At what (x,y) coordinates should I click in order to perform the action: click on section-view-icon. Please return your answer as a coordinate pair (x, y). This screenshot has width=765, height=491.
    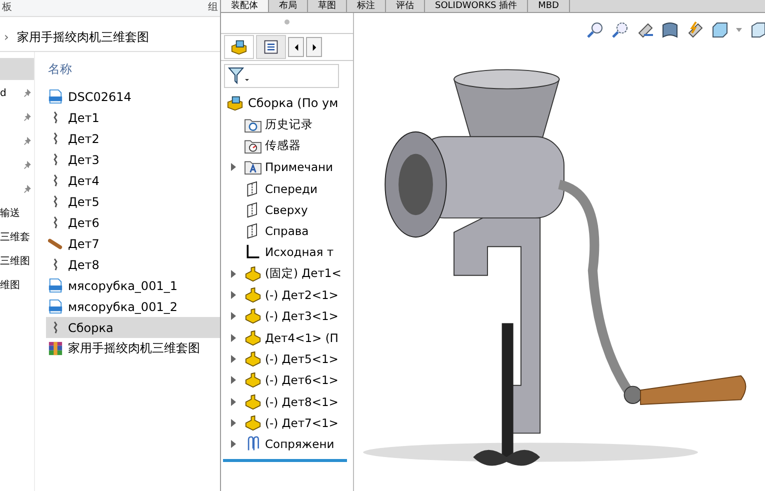
    Looking at the image, I should click on (670, 30).